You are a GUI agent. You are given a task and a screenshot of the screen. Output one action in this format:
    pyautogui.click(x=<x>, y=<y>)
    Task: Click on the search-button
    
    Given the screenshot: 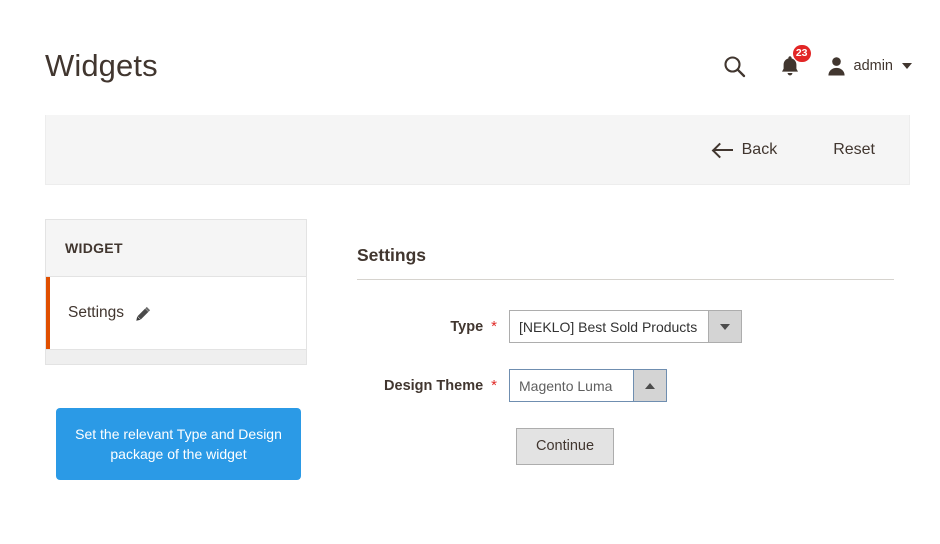 What is the action you would take?
    pyautogui.click(x=735, y=66)
    